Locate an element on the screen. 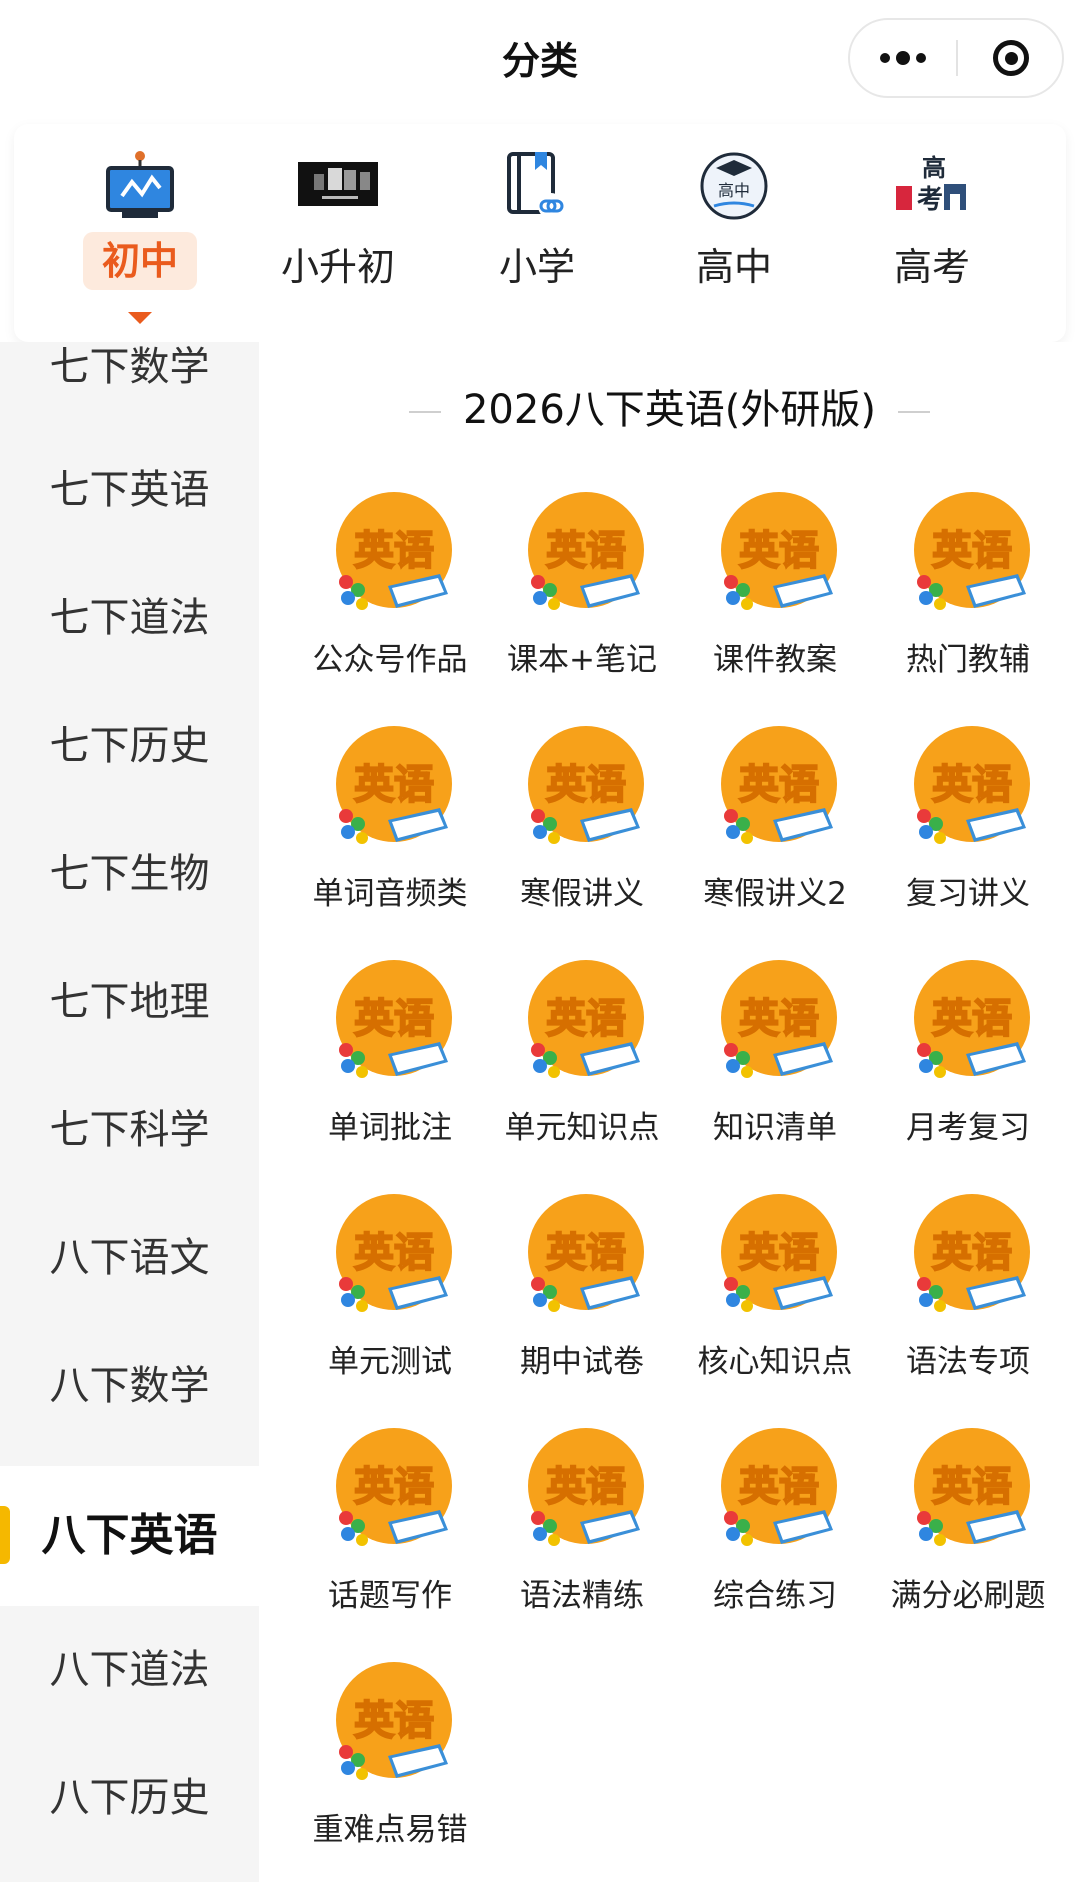 The width and height of the screenshot is (1080, 1882). sidebar-item: 七下生物 is located at coordinates (129, 874).